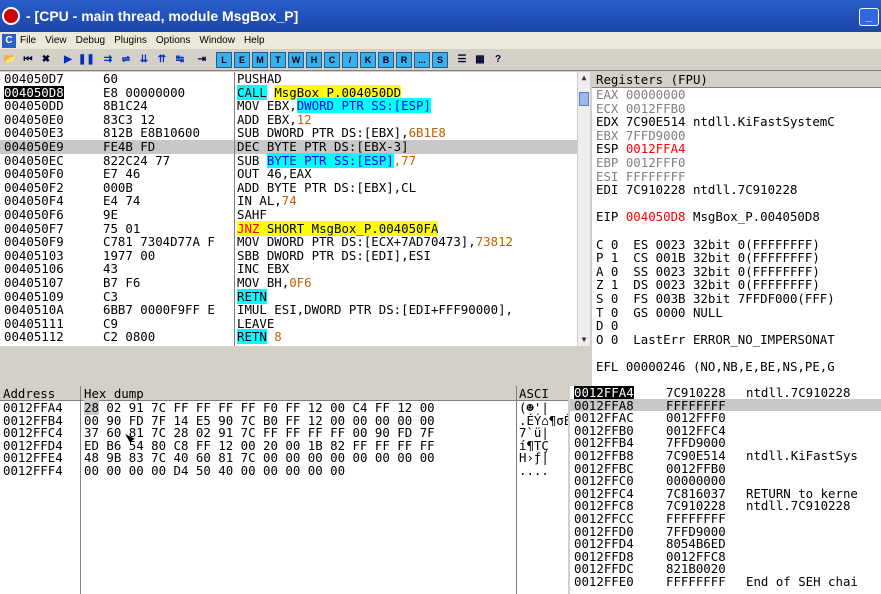  I want to click on stack-row: 0012FFB8 7C90E514 ntdll.KiFastSys, so click(725, 455).